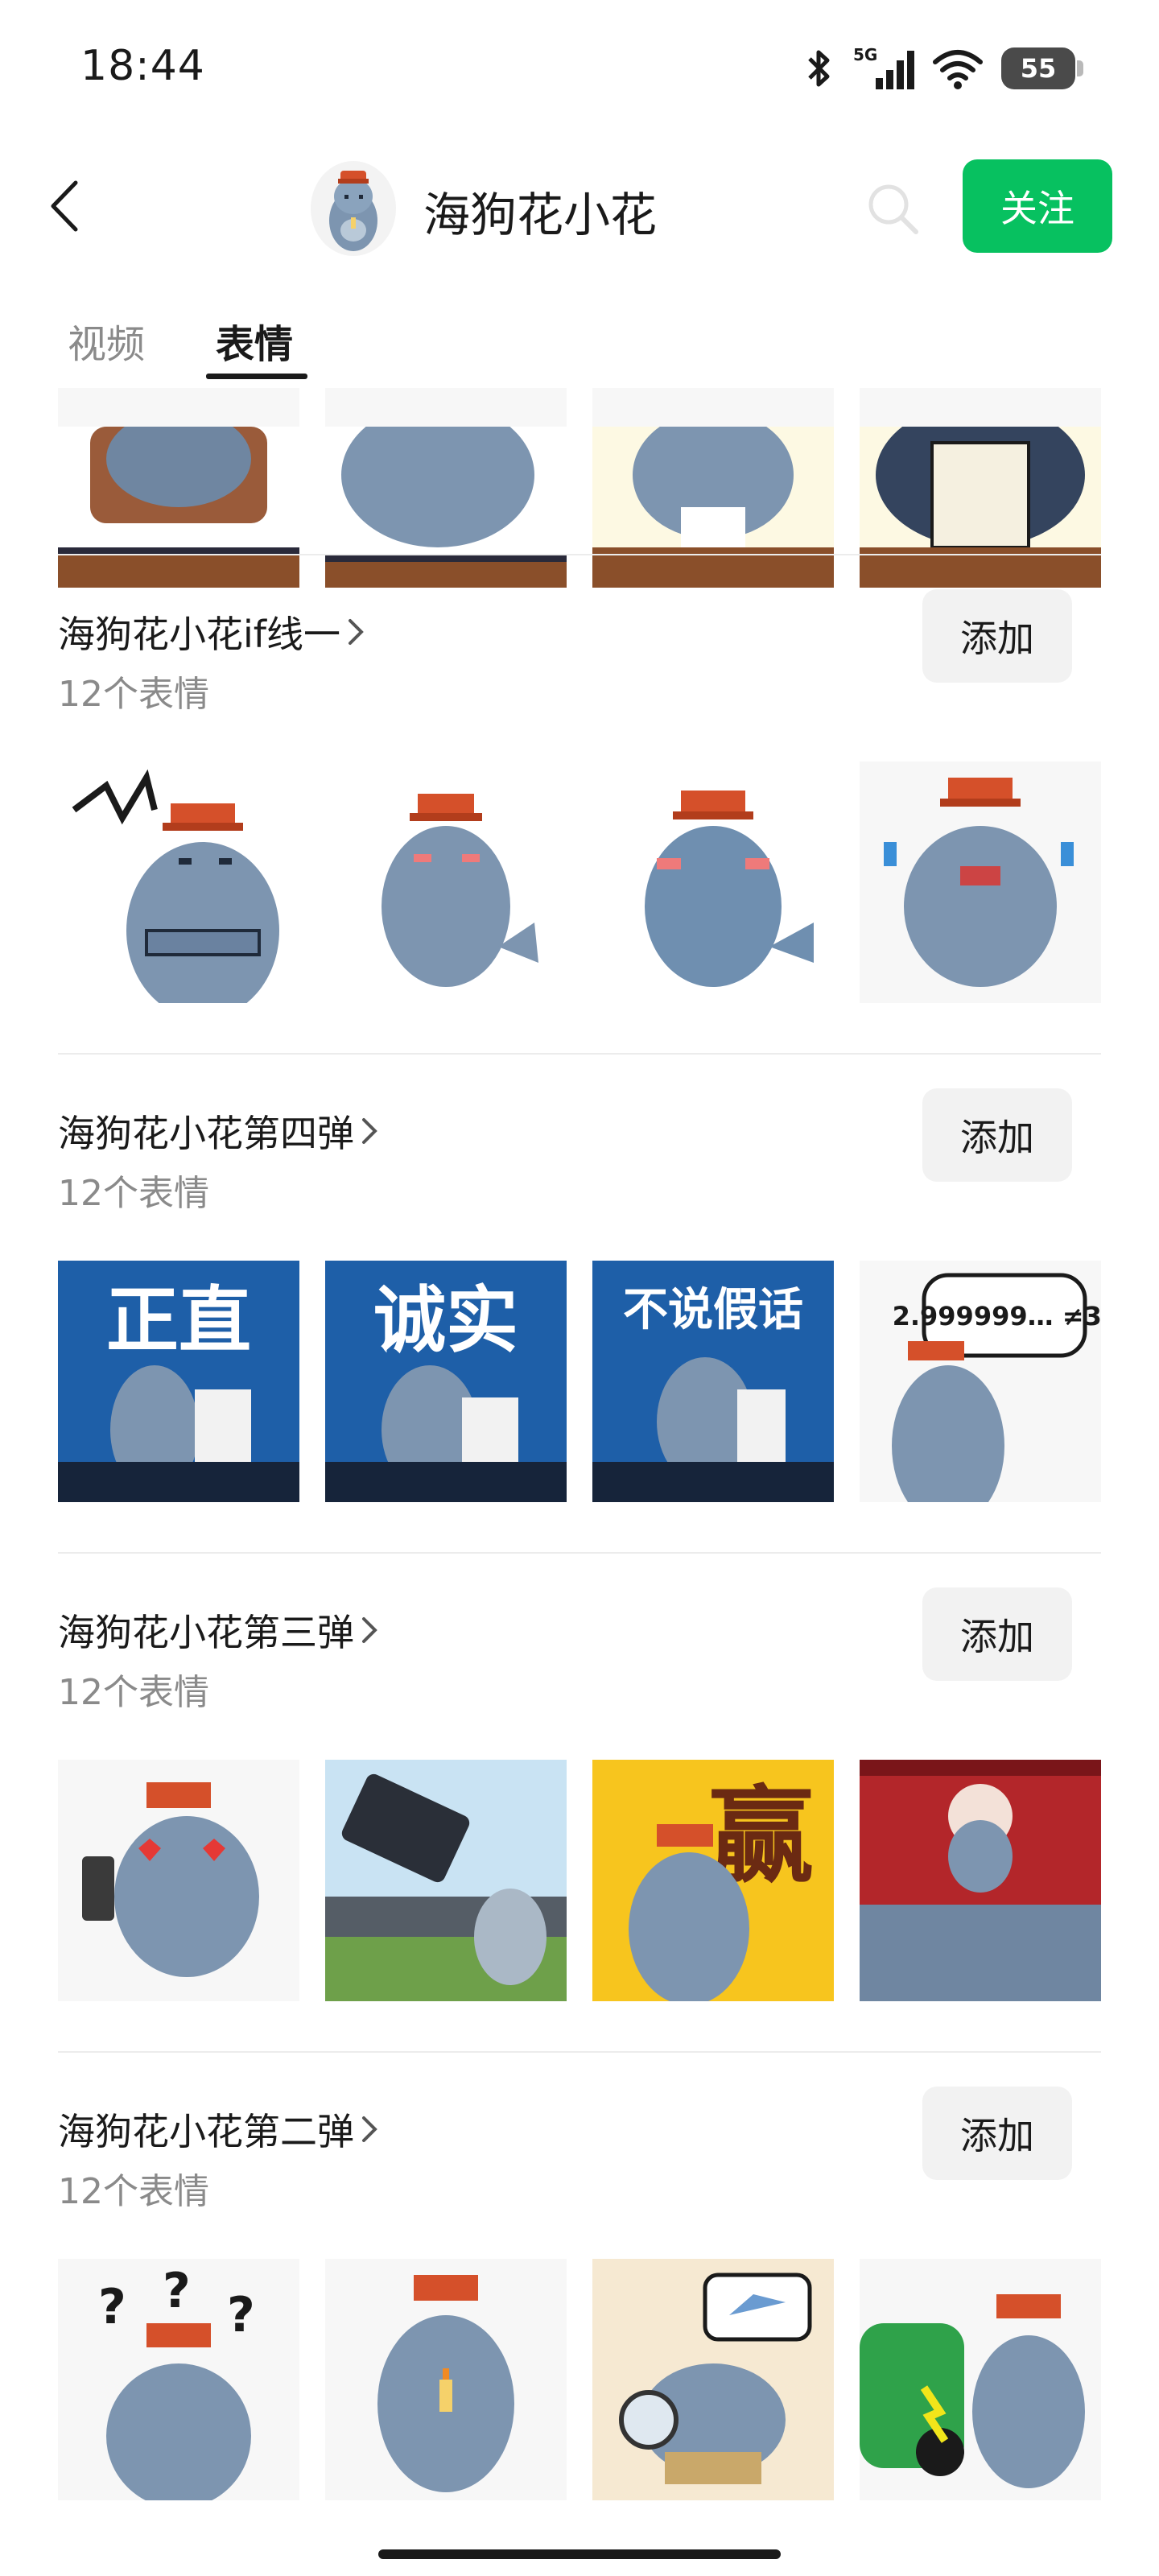 This screenshot has width=1159, height=2576. What do you see at coordinates (865, 54) in the screenshot?
I see `network-type-label: 5G` at bounding box center [865, 54].